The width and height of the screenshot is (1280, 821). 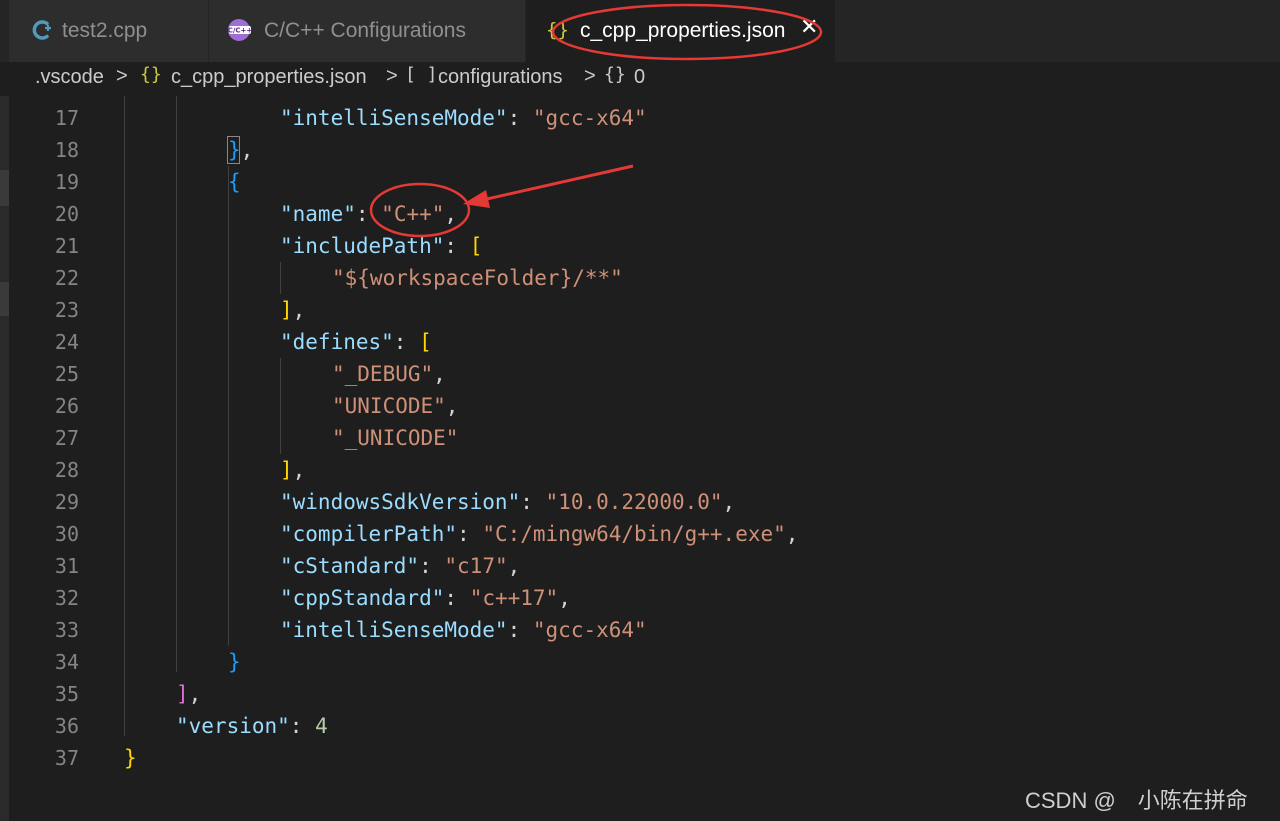 What do you see at coordinates (400, 566) in the screenshot?
I see `code-line: "cStandard": "c17",` at bounding box center [400, 566].